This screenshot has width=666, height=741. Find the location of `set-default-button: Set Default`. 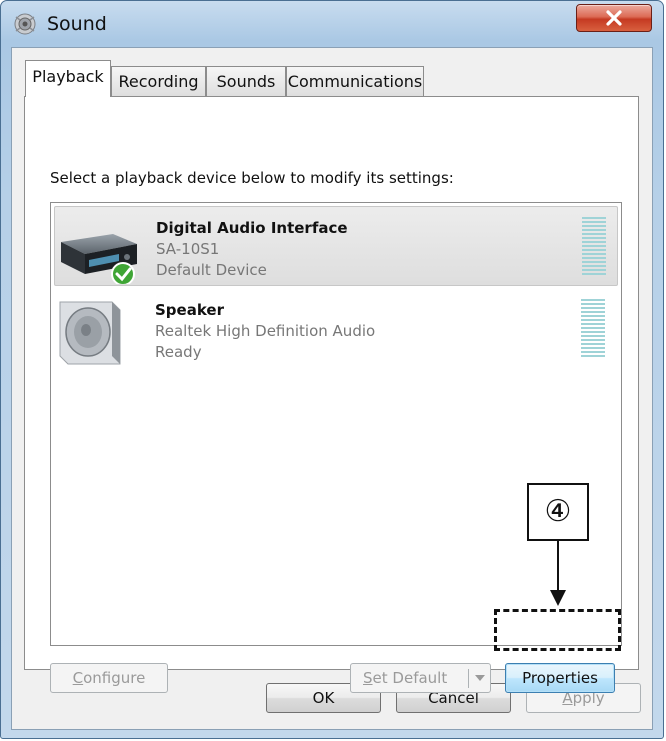

set-default-button: Set Default is located at coordinates (420, 678).